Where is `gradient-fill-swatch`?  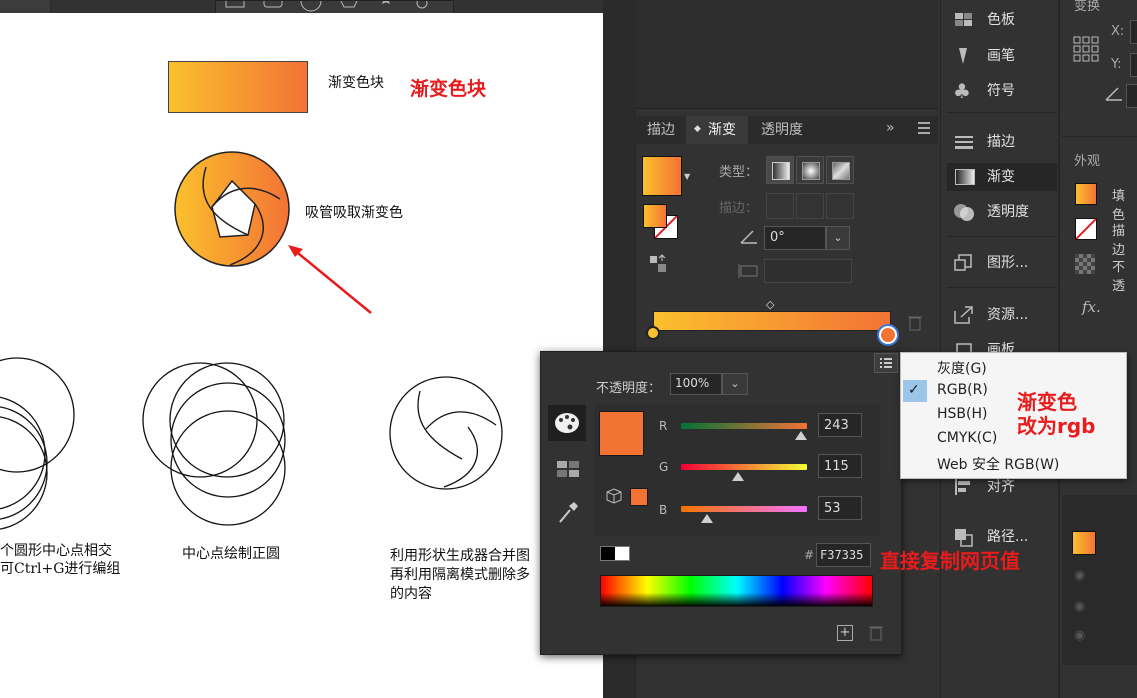
gradient-fill-swatch is located at coordinates (662, 176).